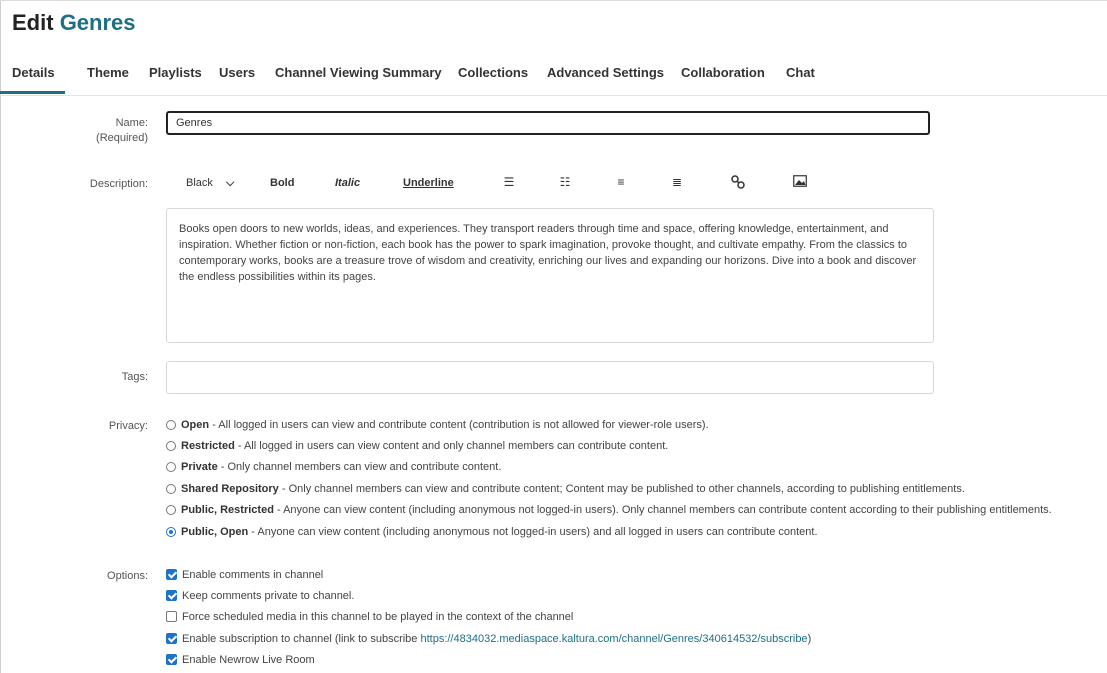 Image resolution: width=1107 pixels, height=673 pixels. Describe the element at coordinates (800, 182) in the screenshot. I see `image-icon` at that location.